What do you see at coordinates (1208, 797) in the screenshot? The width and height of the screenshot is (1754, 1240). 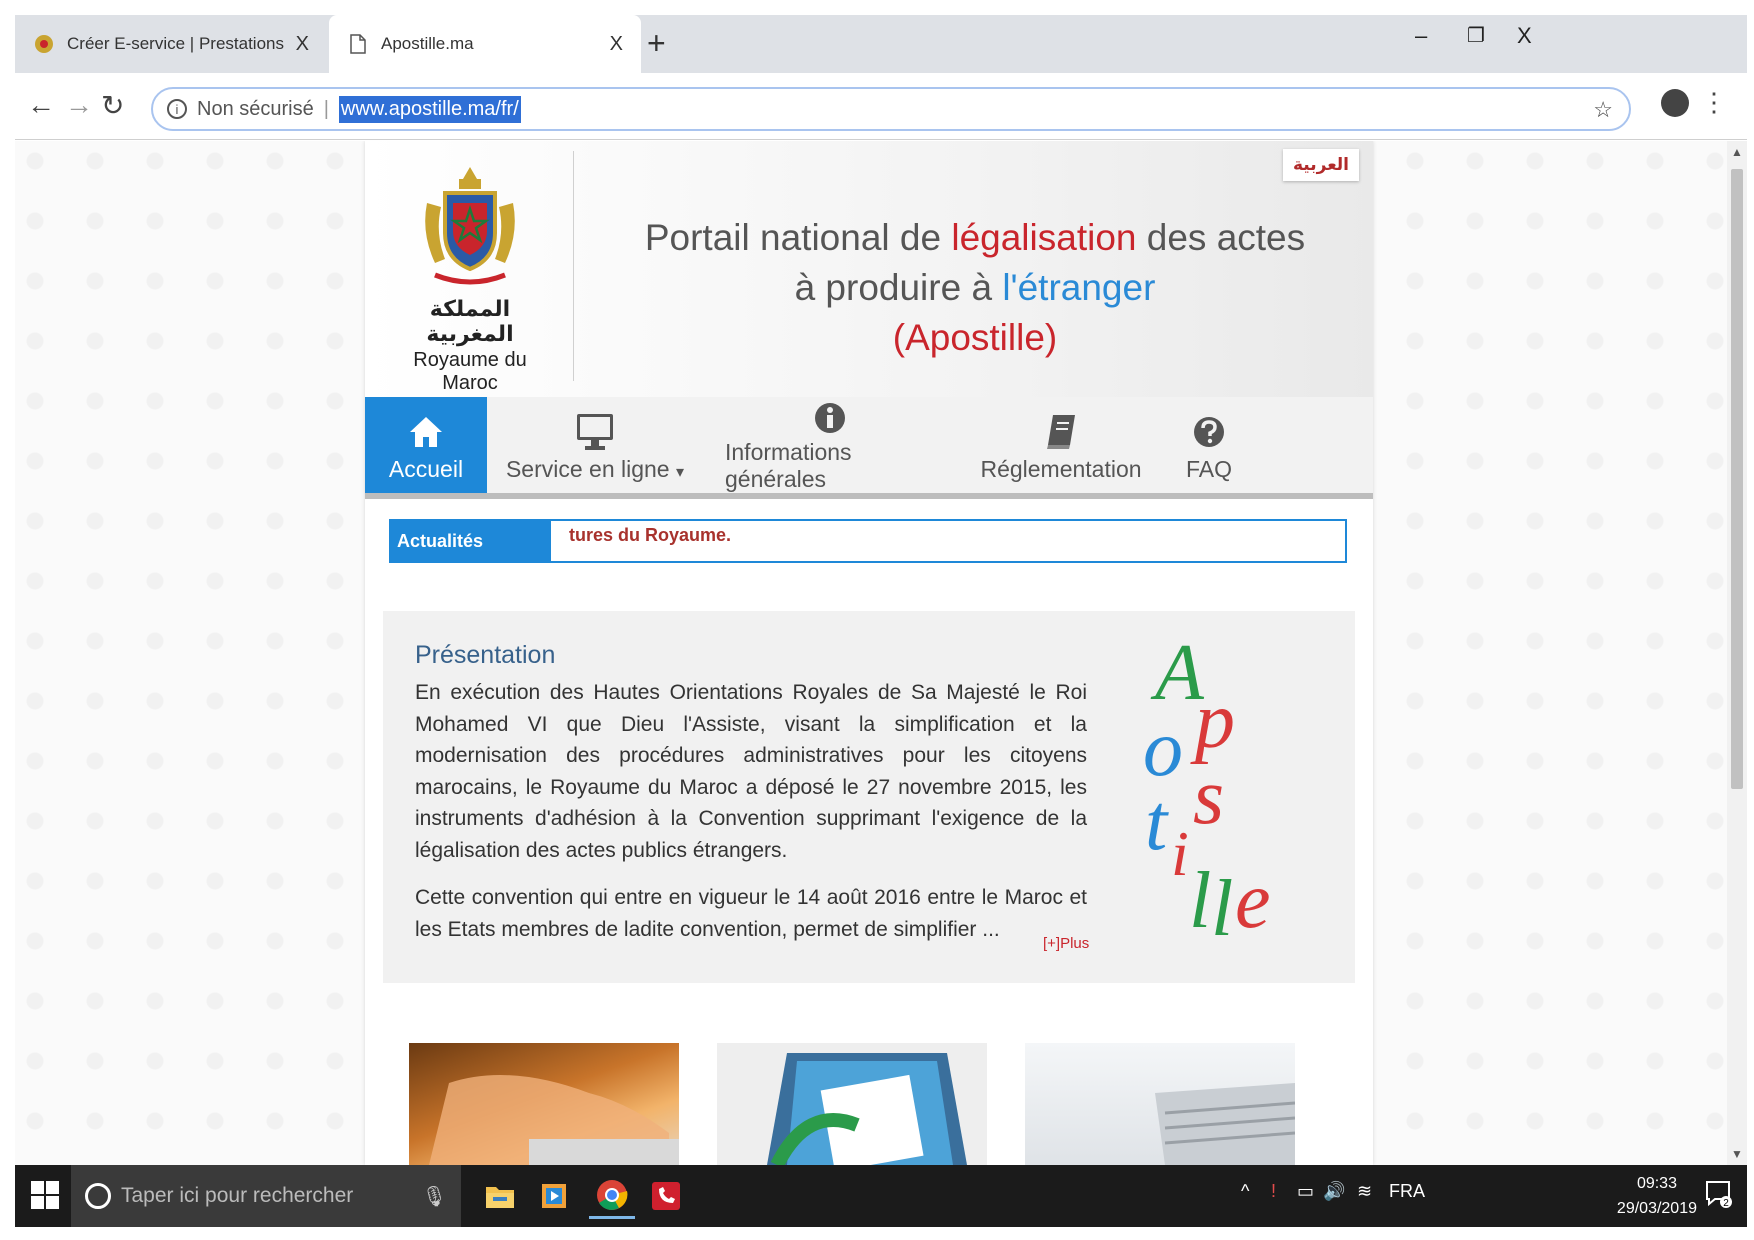 I see `apostille-letter: s` at bounding box center [1208, 797].